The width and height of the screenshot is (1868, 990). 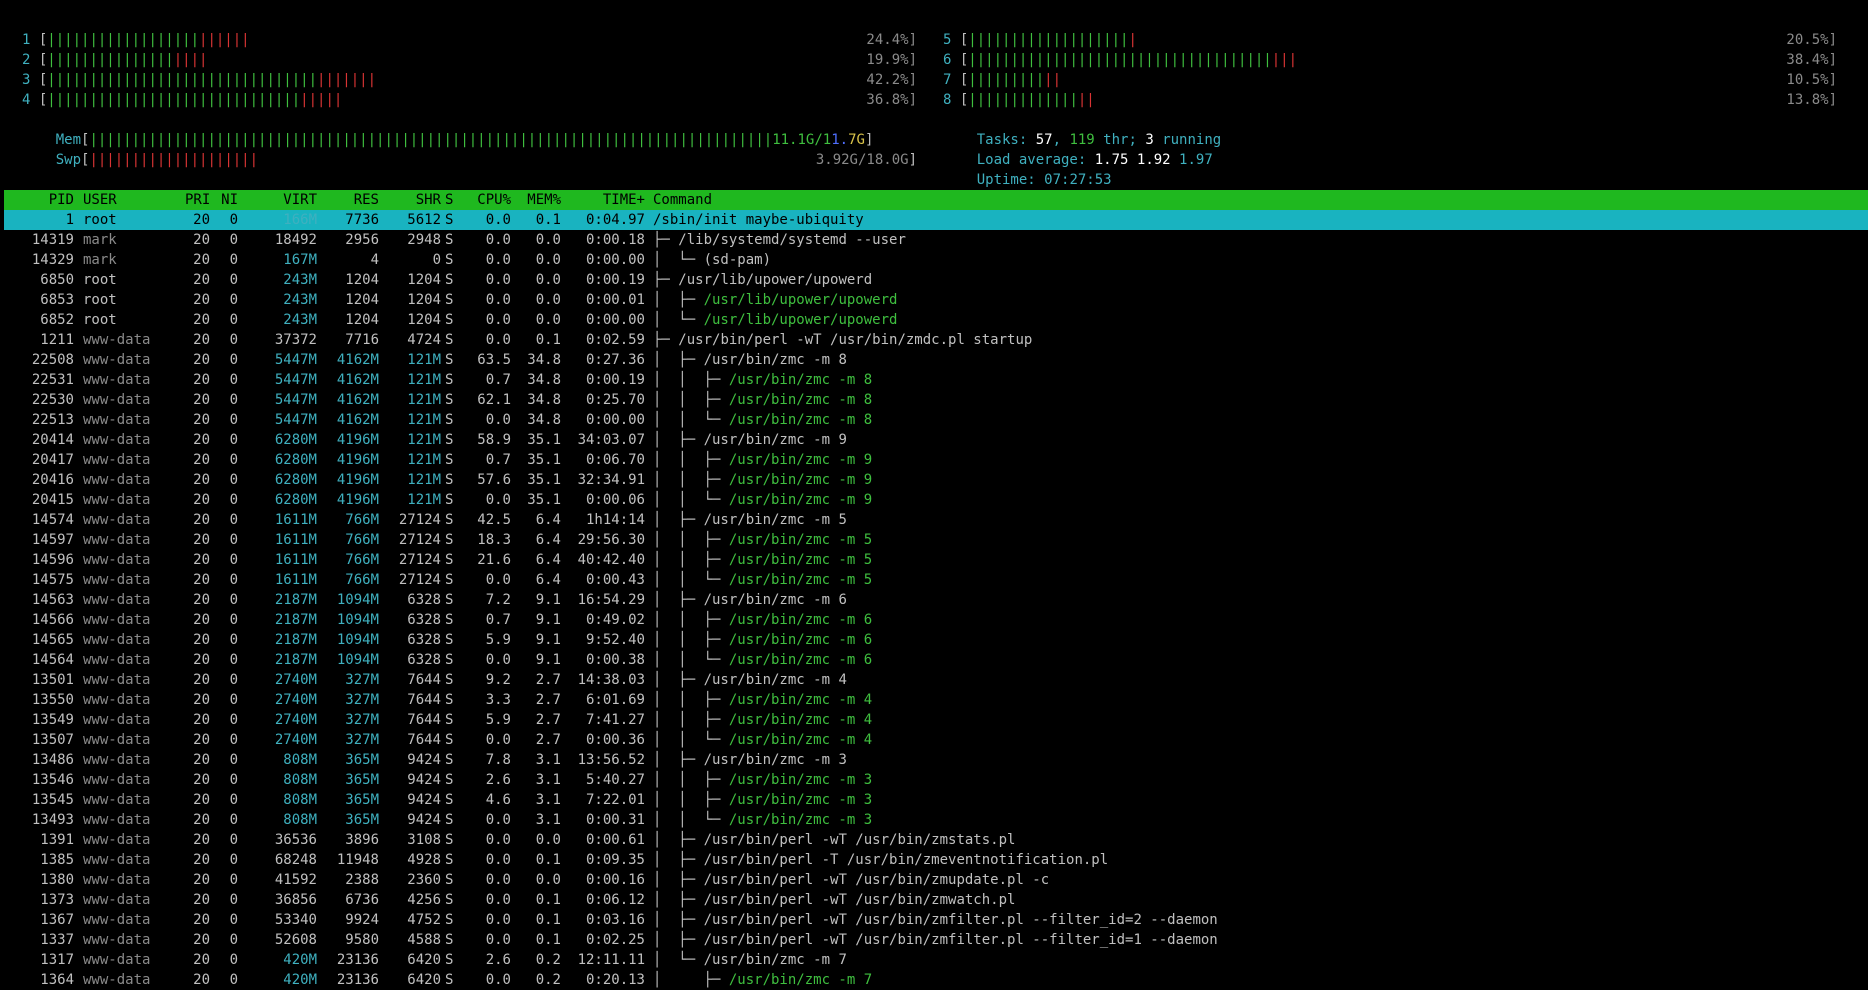 I want to click on column-header-virt: VIRT, so click(x=279, y=200).